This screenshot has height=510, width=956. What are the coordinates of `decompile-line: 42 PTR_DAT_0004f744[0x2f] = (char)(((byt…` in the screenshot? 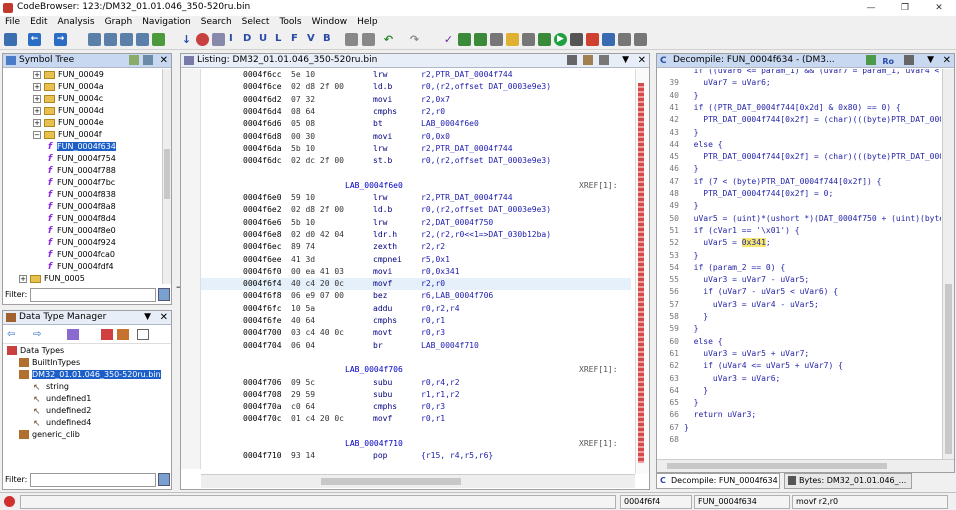 It's located at (800, 120).